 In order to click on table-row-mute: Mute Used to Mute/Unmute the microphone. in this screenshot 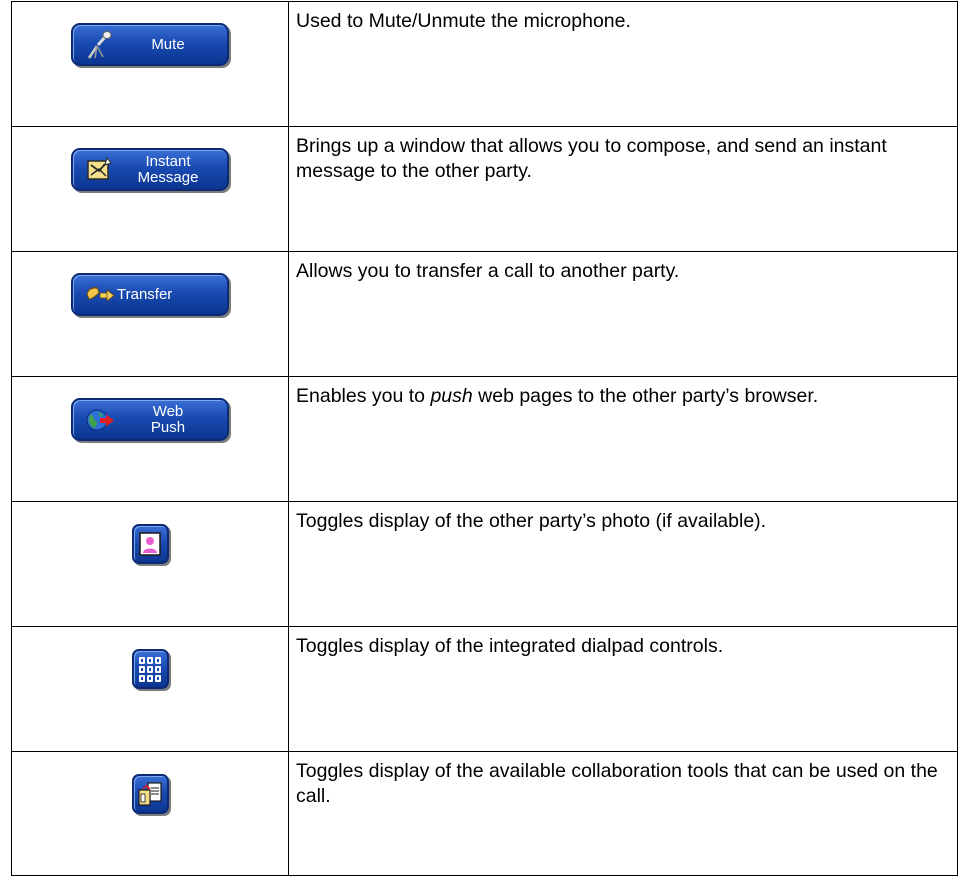, I will do `click(484, 64)`.